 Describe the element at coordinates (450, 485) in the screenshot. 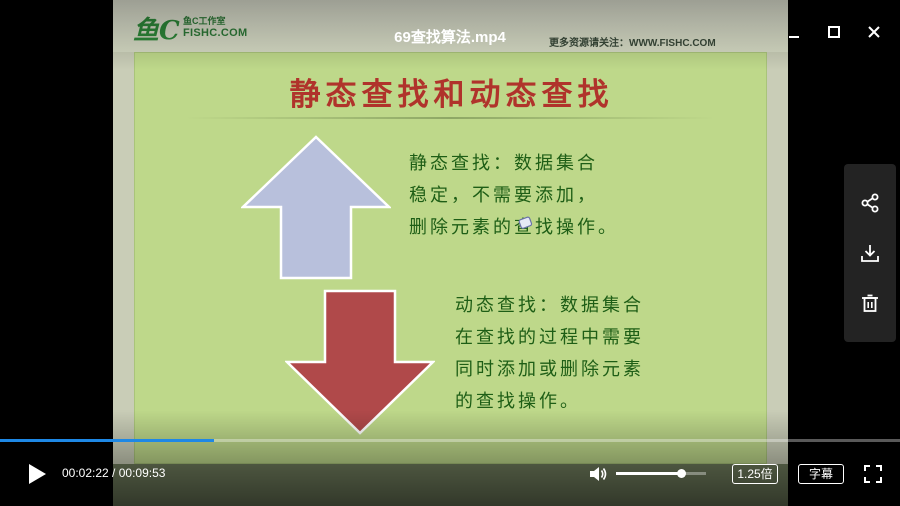

I see `slide-footer` at that location.